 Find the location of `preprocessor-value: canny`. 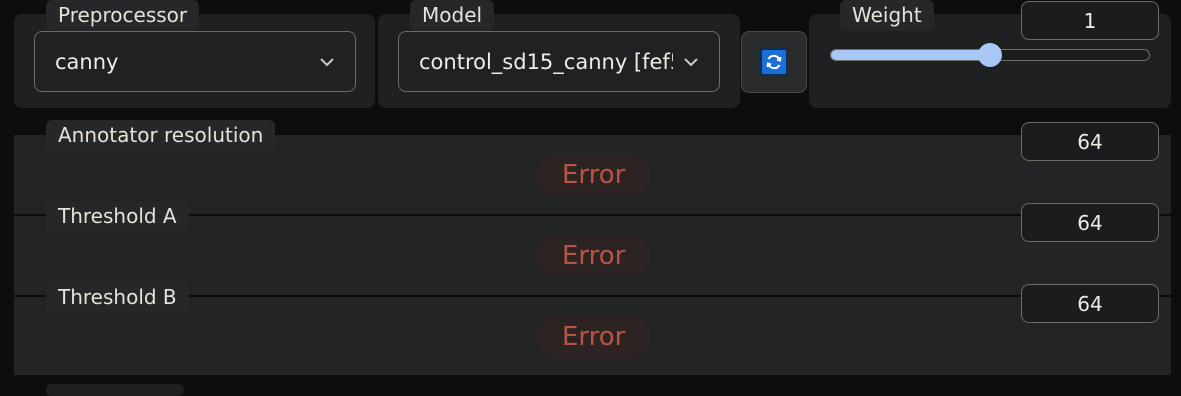

preprocessor-value: canny is located at coordinates (87, 61).